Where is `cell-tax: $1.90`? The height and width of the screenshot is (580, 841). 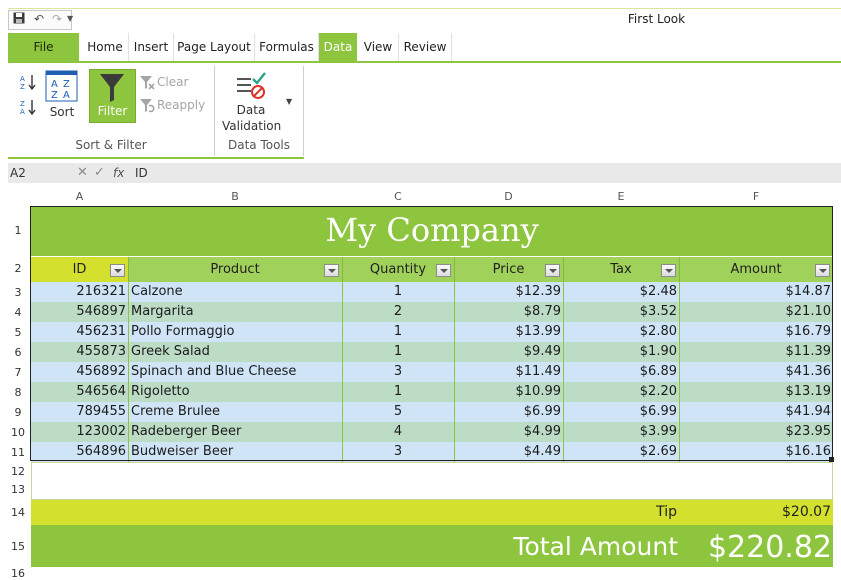 cell-tax: $1.90 is located at coordinates (620, 352).